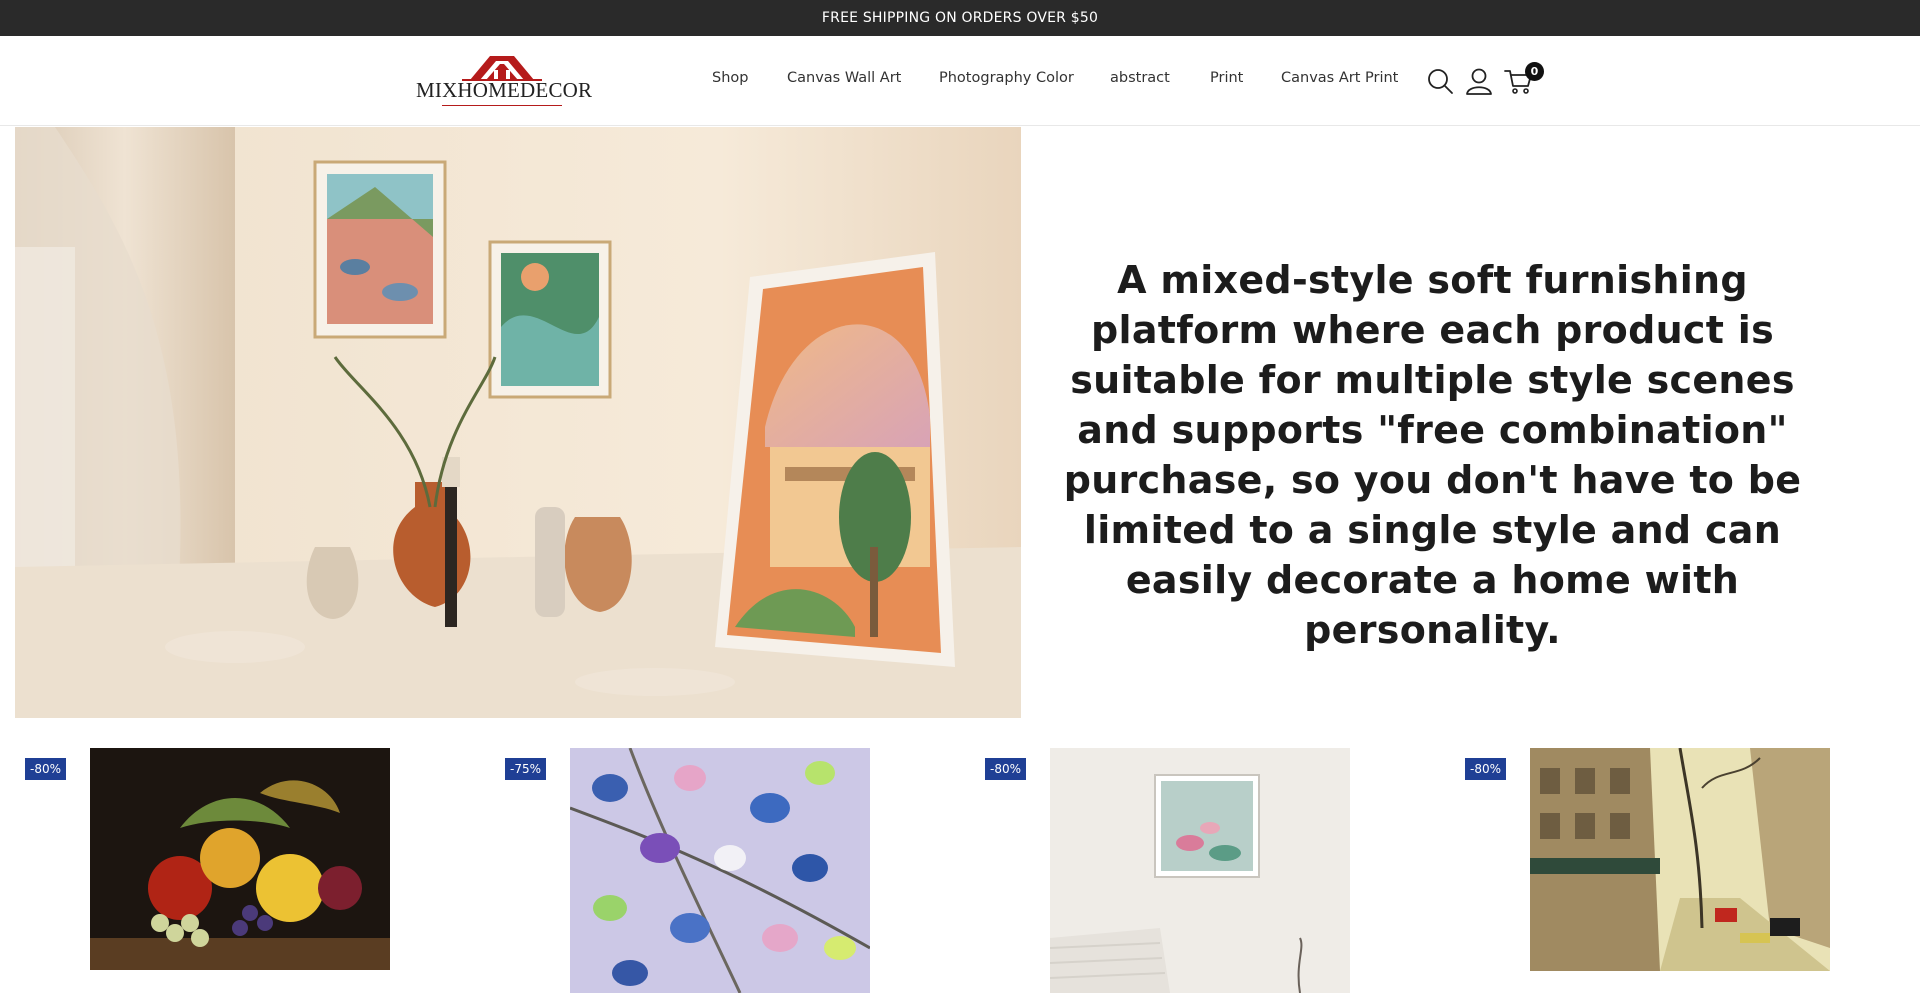 This screenshot has width=1920, height=993. I want to click on nav-item-photography-color: Photography Color, so click(1006, 78).